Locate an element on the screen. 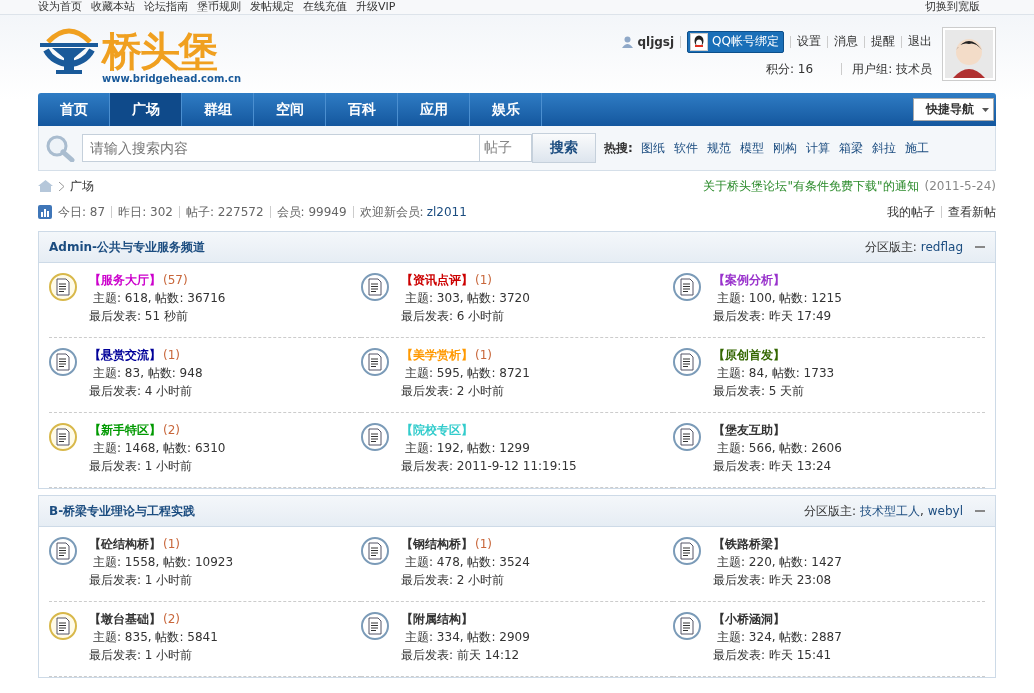 The height and width of the screenshot is (693, 1034). forum-name-link: 【砼结构桥】 is located at coordinates (125, 544).